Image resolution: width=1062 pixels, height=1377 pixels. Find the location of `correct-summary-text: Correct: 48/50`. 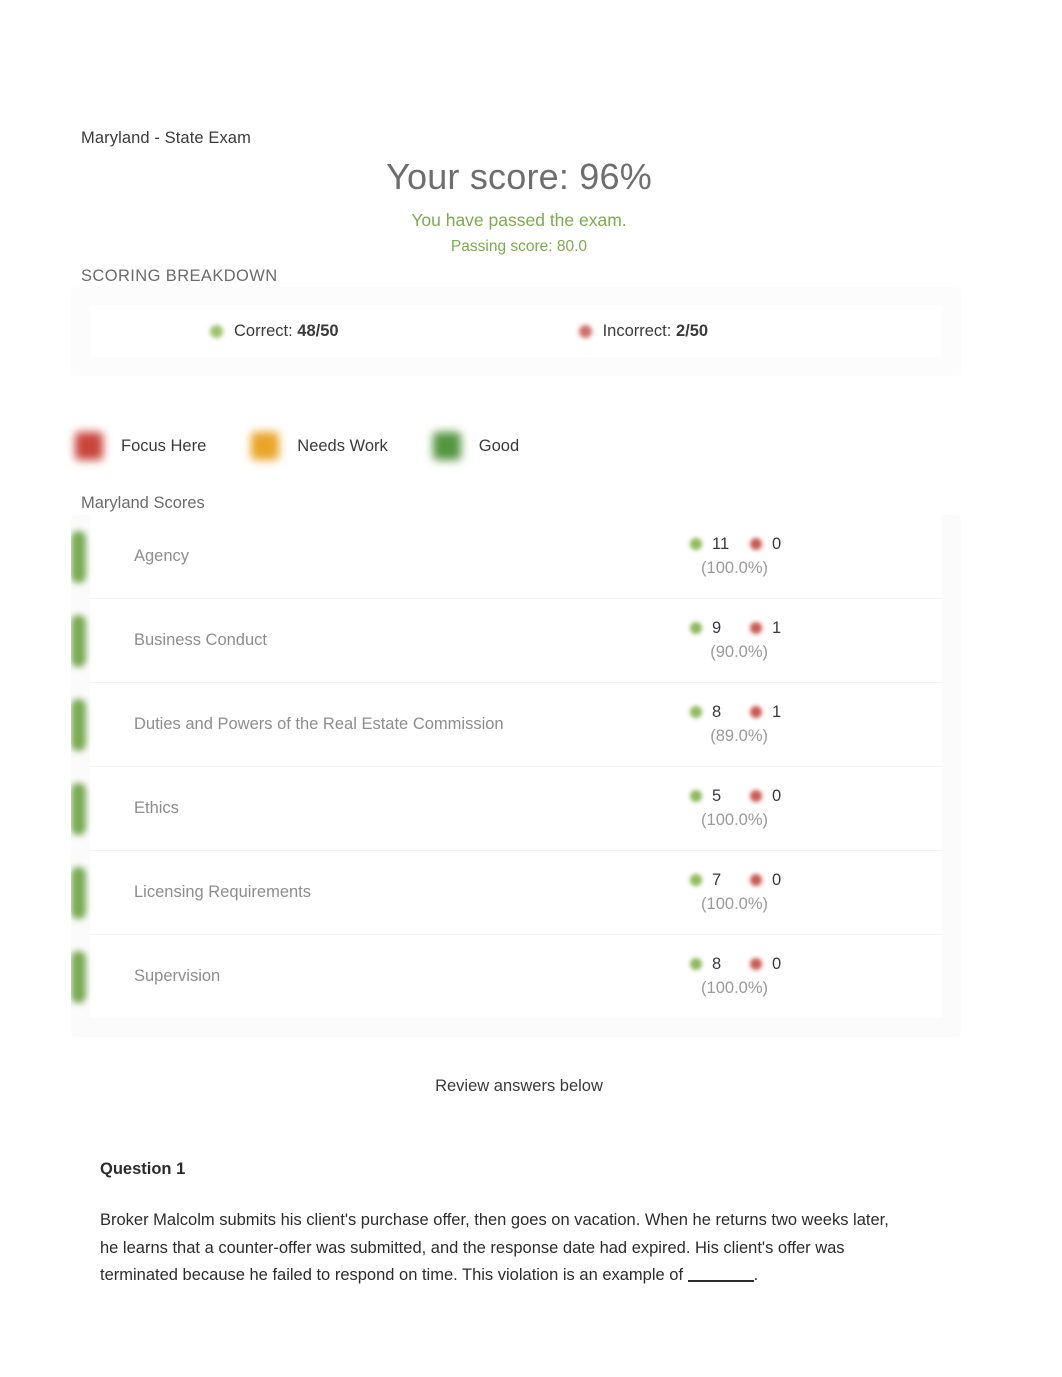

correct-summary-text: Correct: 48/50 is located at coordinates (286, 331).